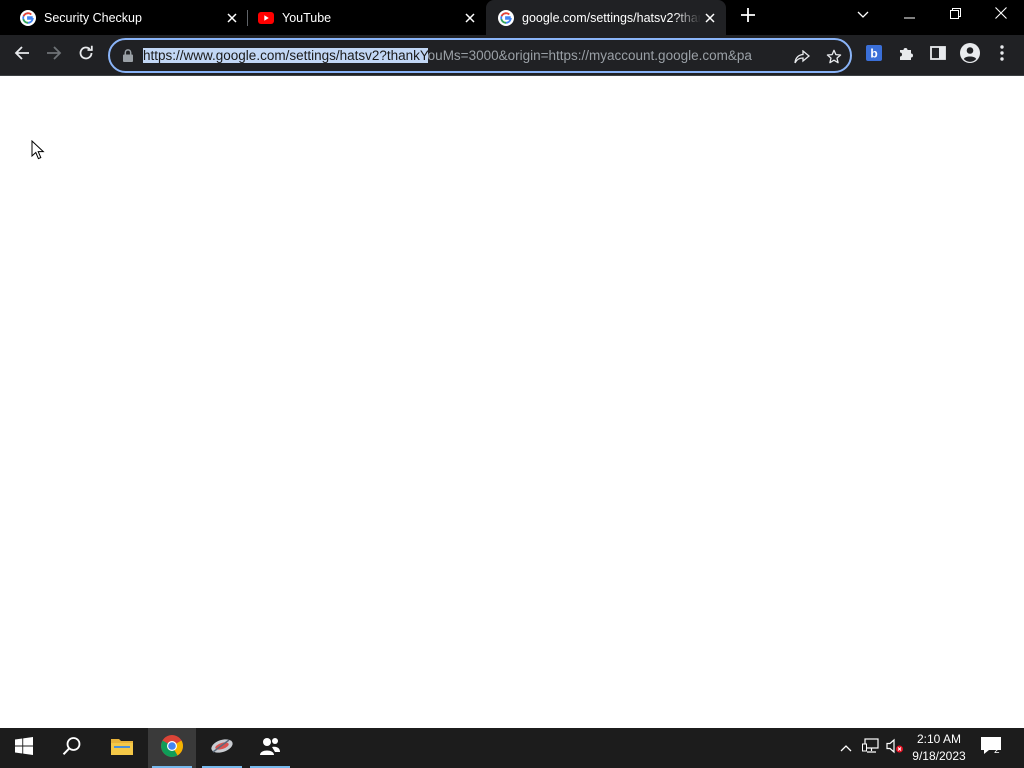 Image resolution: width=1024 pixels, height=768 pixels. I want to click on restore-icon, so click(955, 15).